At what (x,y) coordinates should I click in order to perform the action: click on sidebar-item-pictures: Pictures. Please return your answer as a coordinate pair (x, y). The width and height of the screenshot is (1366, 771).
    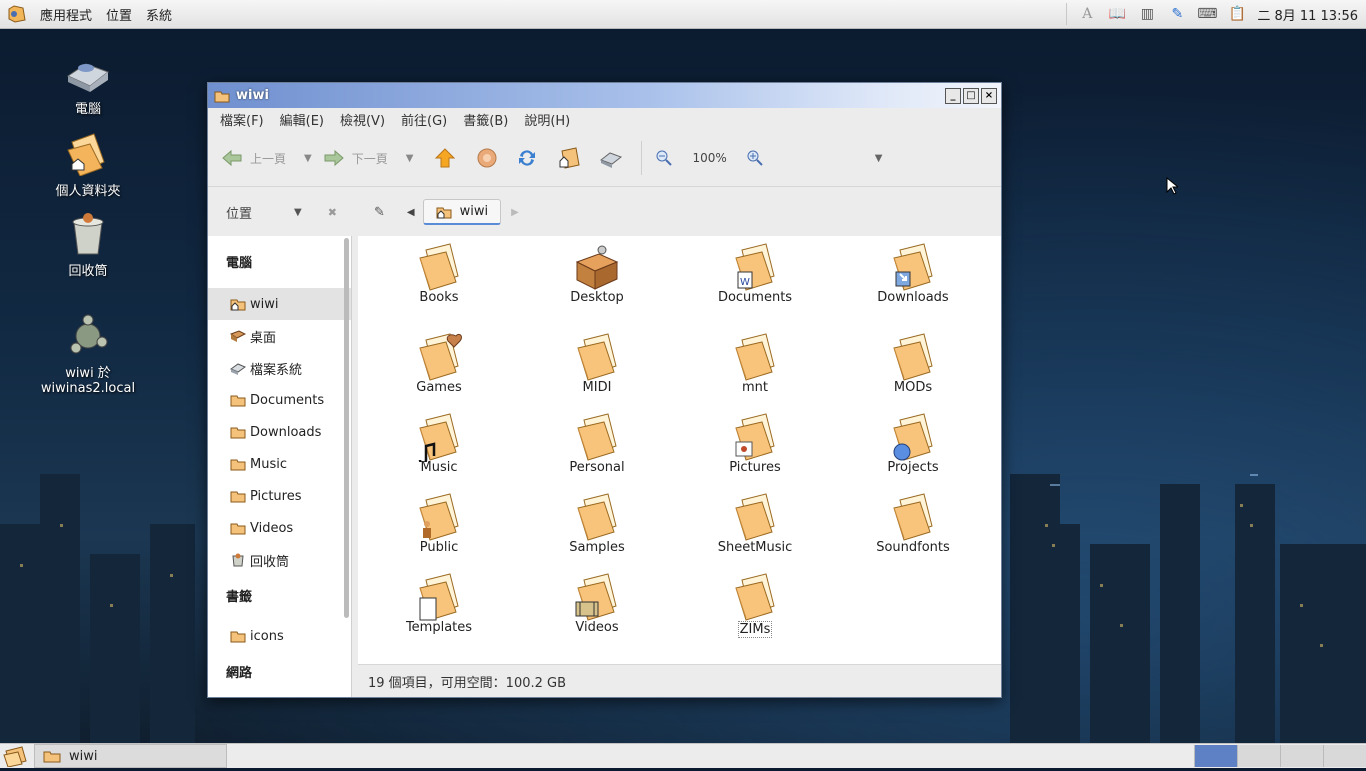
    Looking at the image, I should click on (279, 496).